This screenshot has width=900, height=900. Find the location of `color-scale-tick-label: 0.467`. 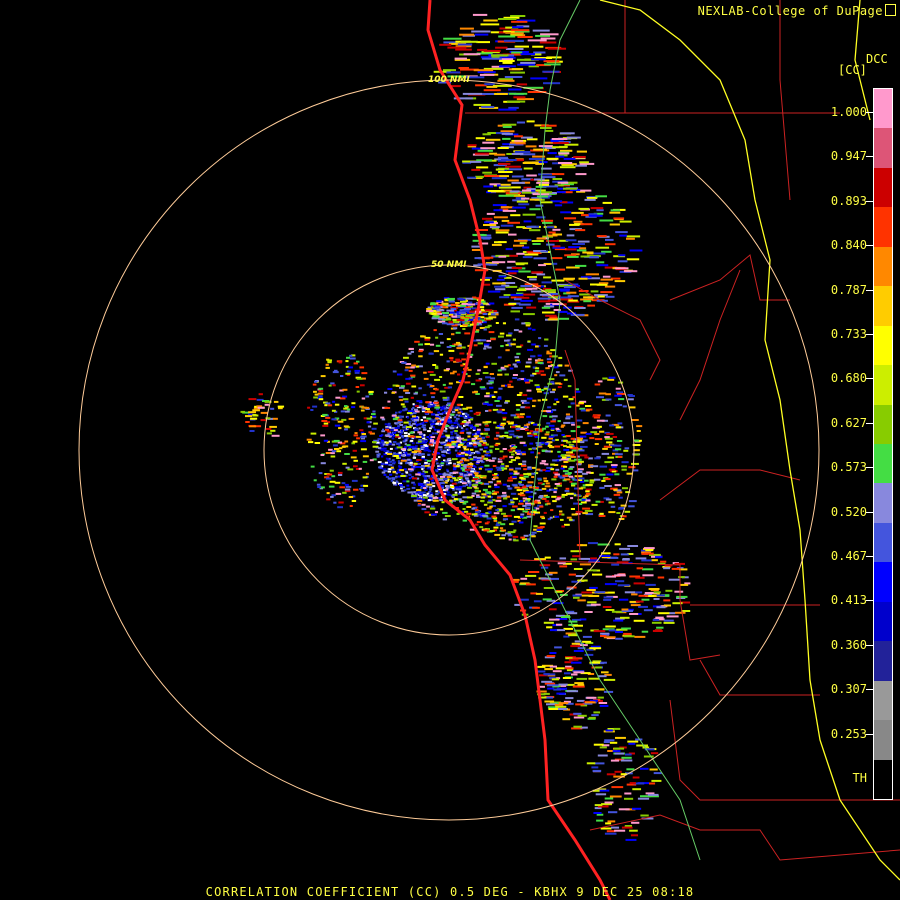

color-scale-tick-label: 0.467 is located at coordinates (848, 556).